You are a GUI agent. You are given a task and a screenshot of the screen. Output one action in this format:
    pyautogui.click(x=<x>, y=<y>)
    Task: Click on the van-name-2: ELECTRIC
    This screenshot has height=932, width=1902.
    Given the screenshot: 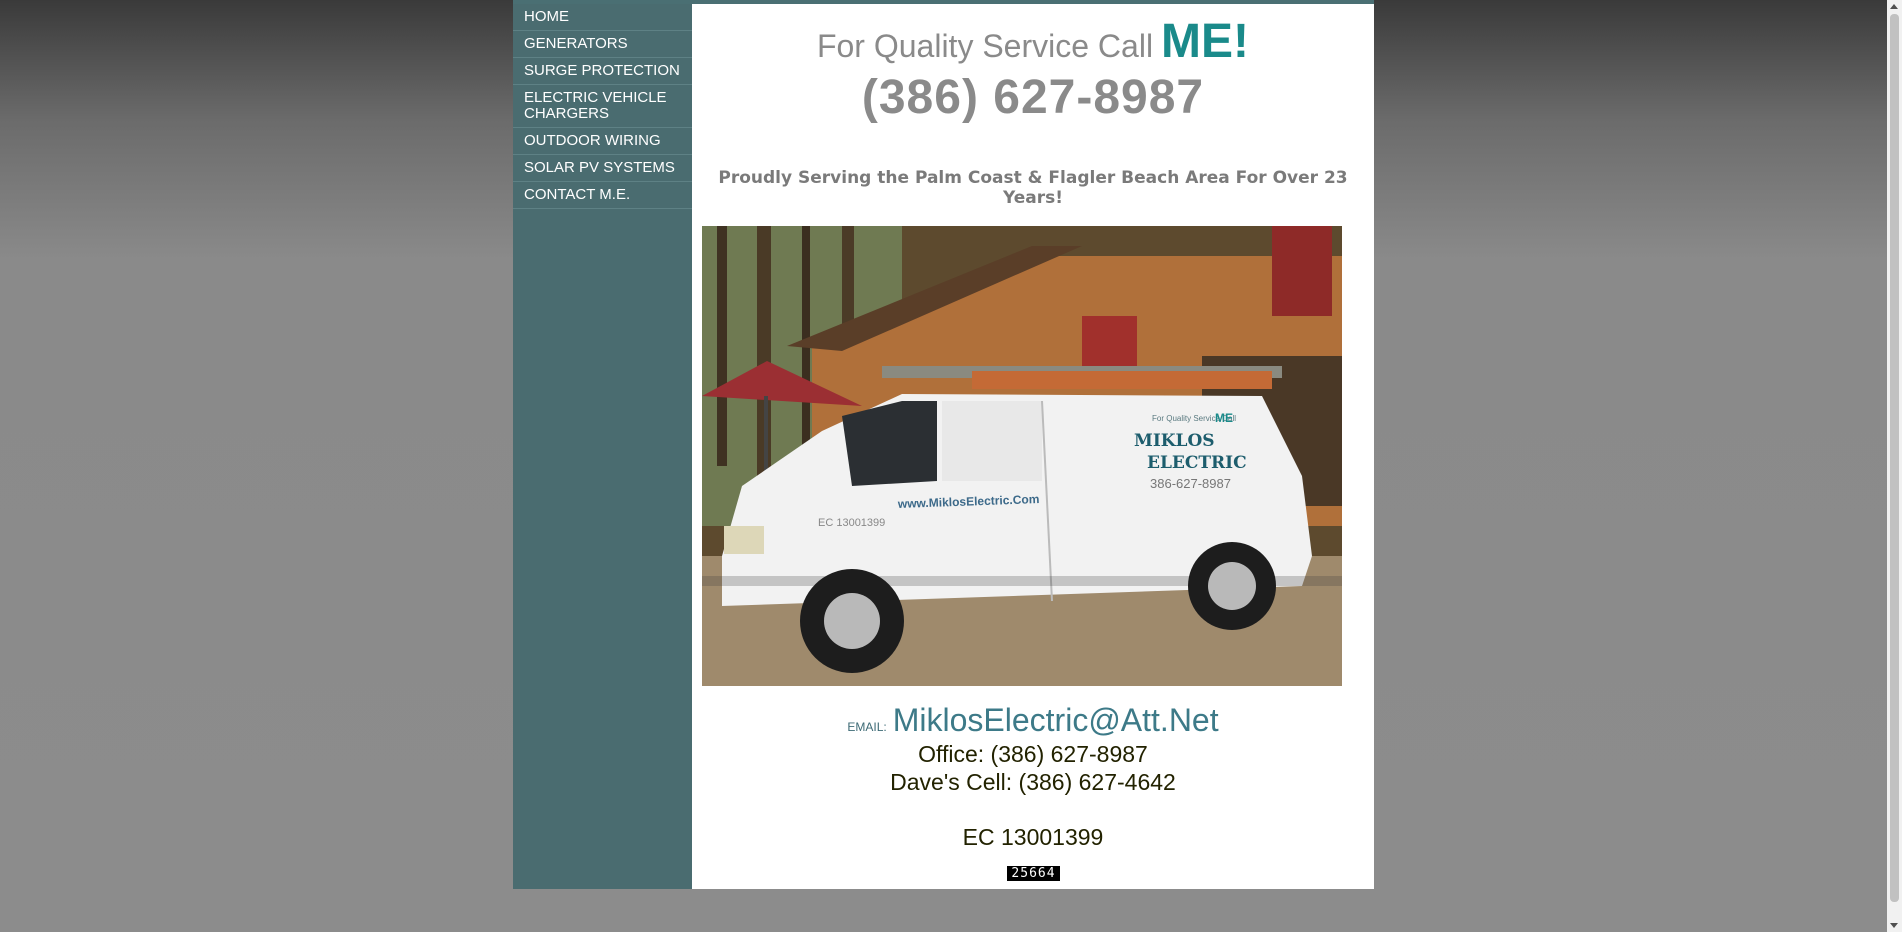 What is the action you would take?
    pyautogui.click(x=1197, y=463)
    